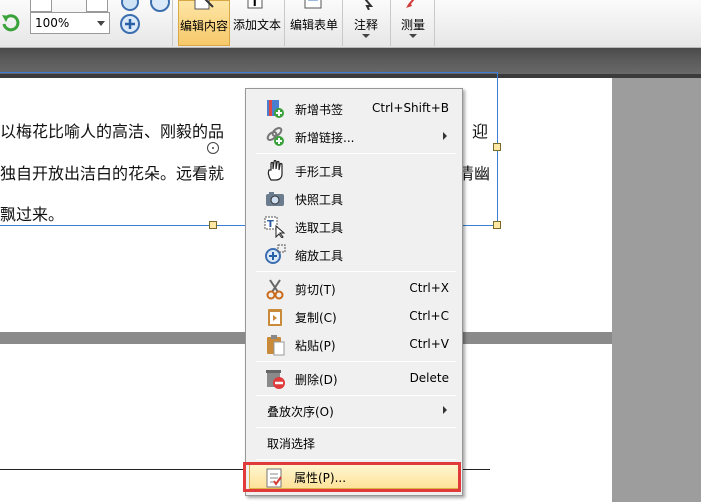 This screenshot has height=502, width=701. Describe the element at coordinates (354, 108) in the screenshot. I see `menu-item-add-bookmark: 新增书签 Ctrl+Shift+B` at that location.